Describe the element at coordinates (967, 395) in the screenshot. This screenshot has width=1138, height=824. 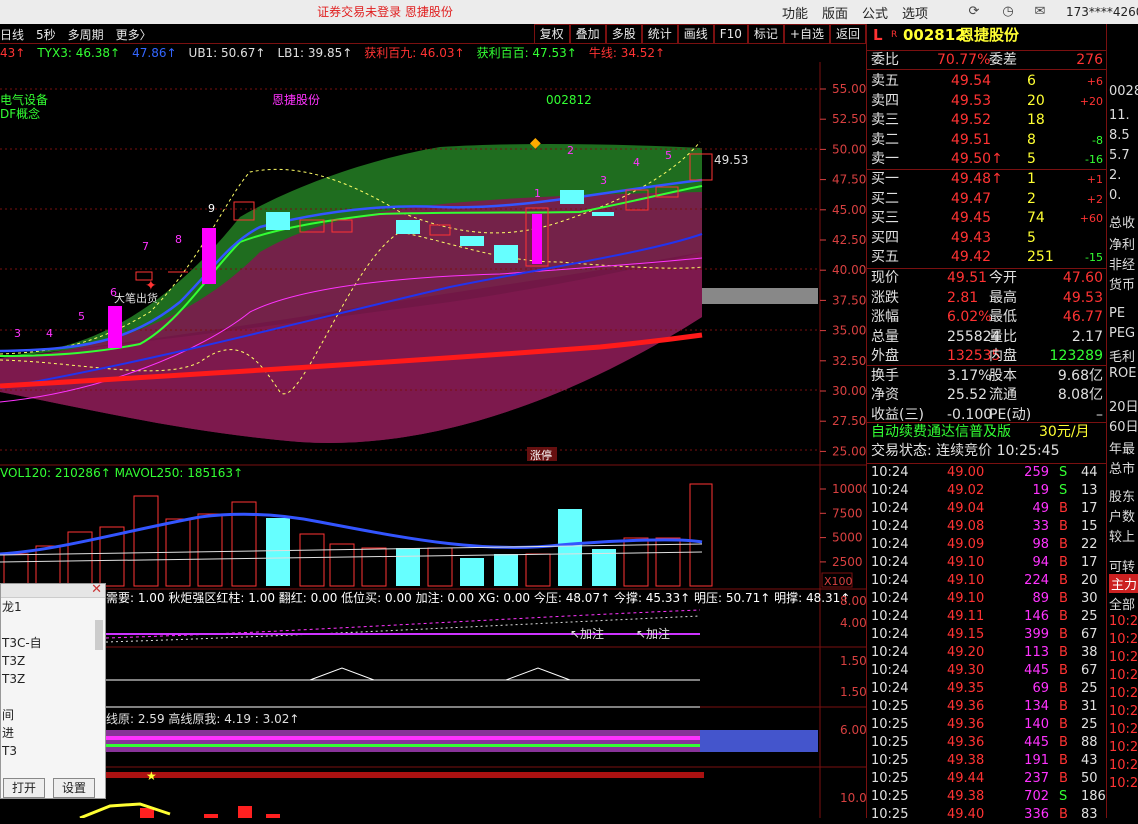
I see `stat-value: 25.52` at that location.